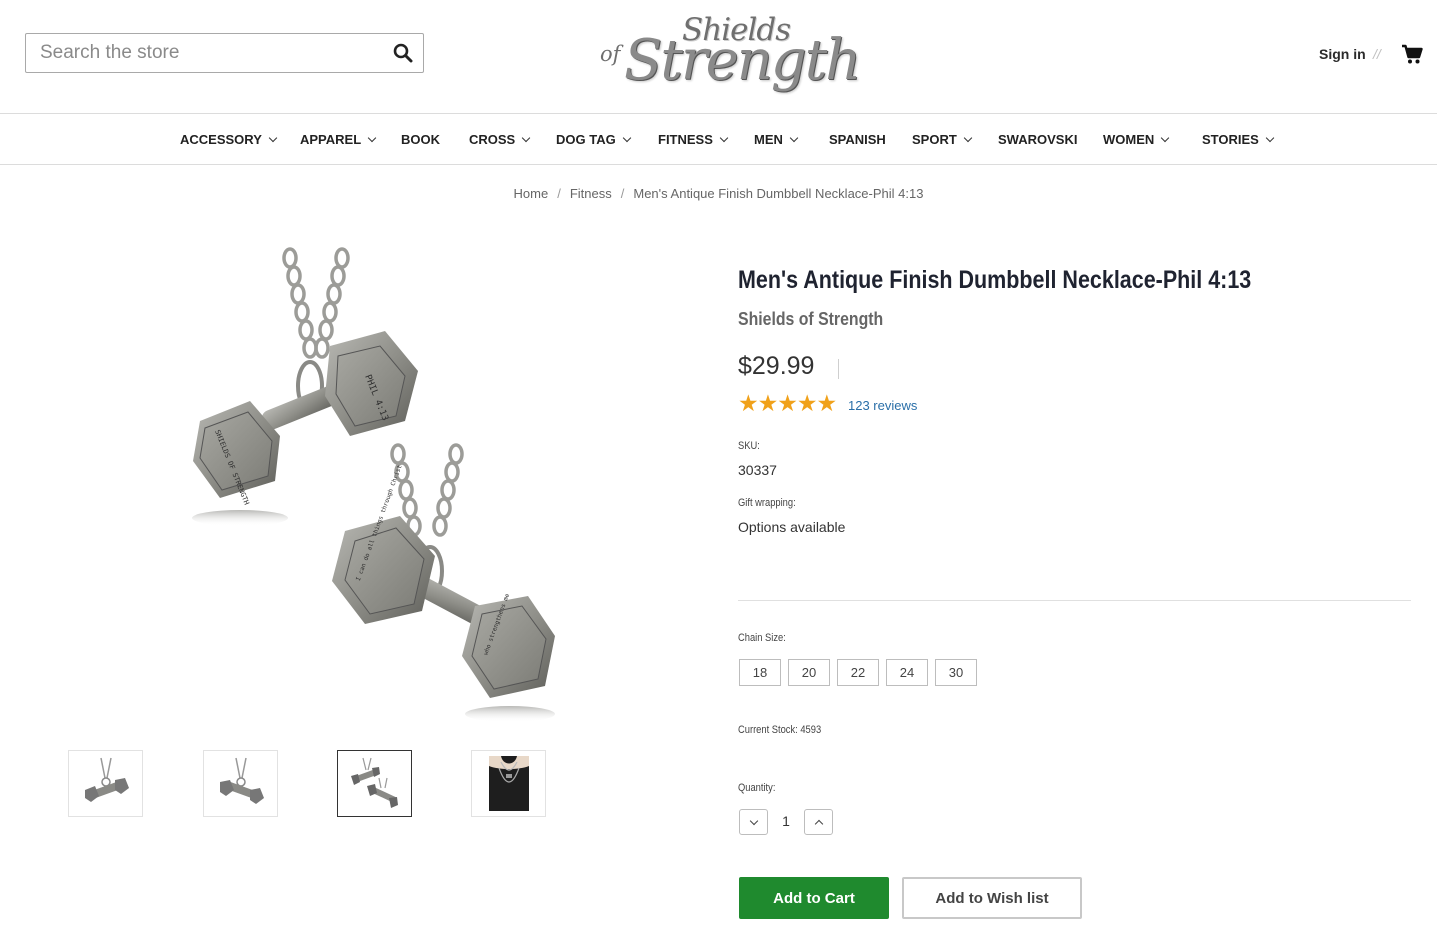 The height and width of the screenshot is (928, 1437). Describe the element at coordinates (934, 139) in the screenshot. I see `nav-label: SPORT` at that location.